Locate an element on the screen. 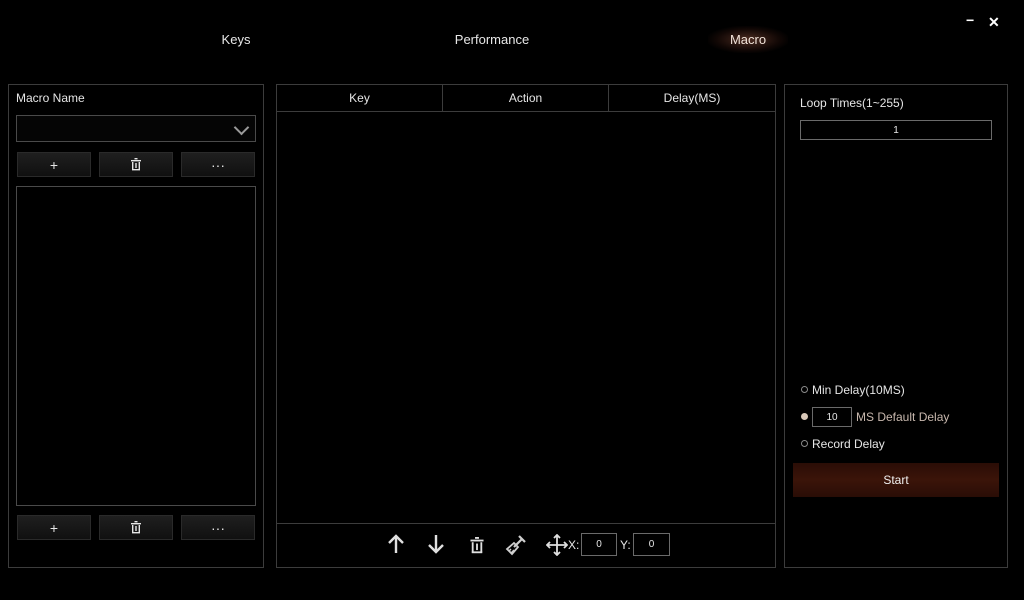  loop-times-input is located at coordinates (896, 130).